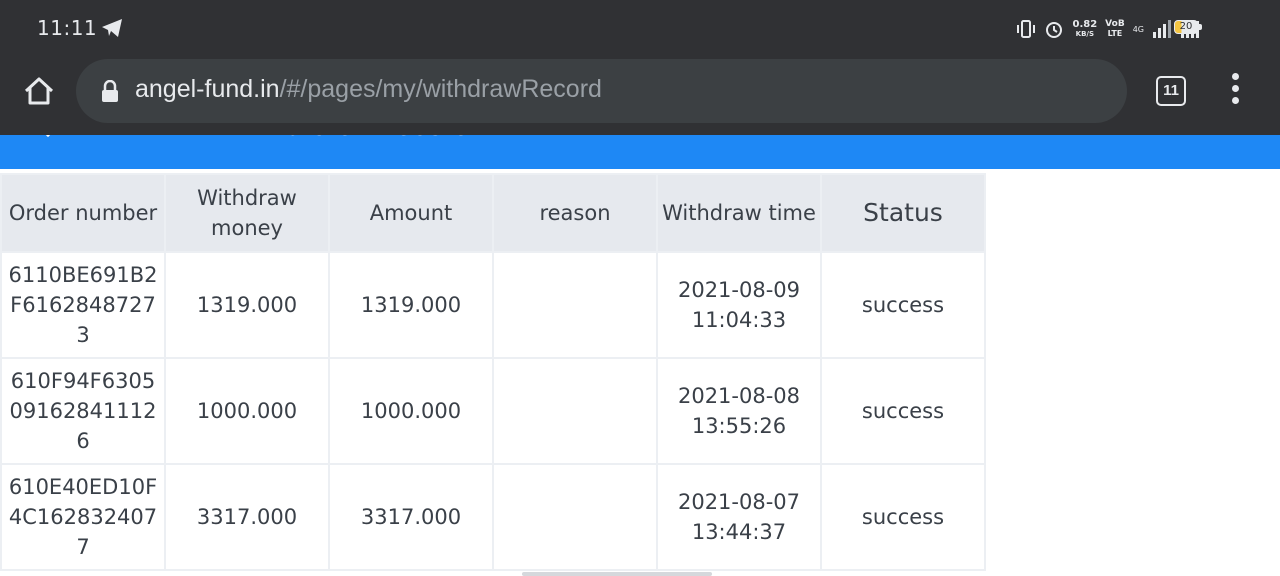 Image resolution: width=1280 pixels, height=576 pixels. I want to click on header-withdraw-time: Withdraw time, so click(739, 213).